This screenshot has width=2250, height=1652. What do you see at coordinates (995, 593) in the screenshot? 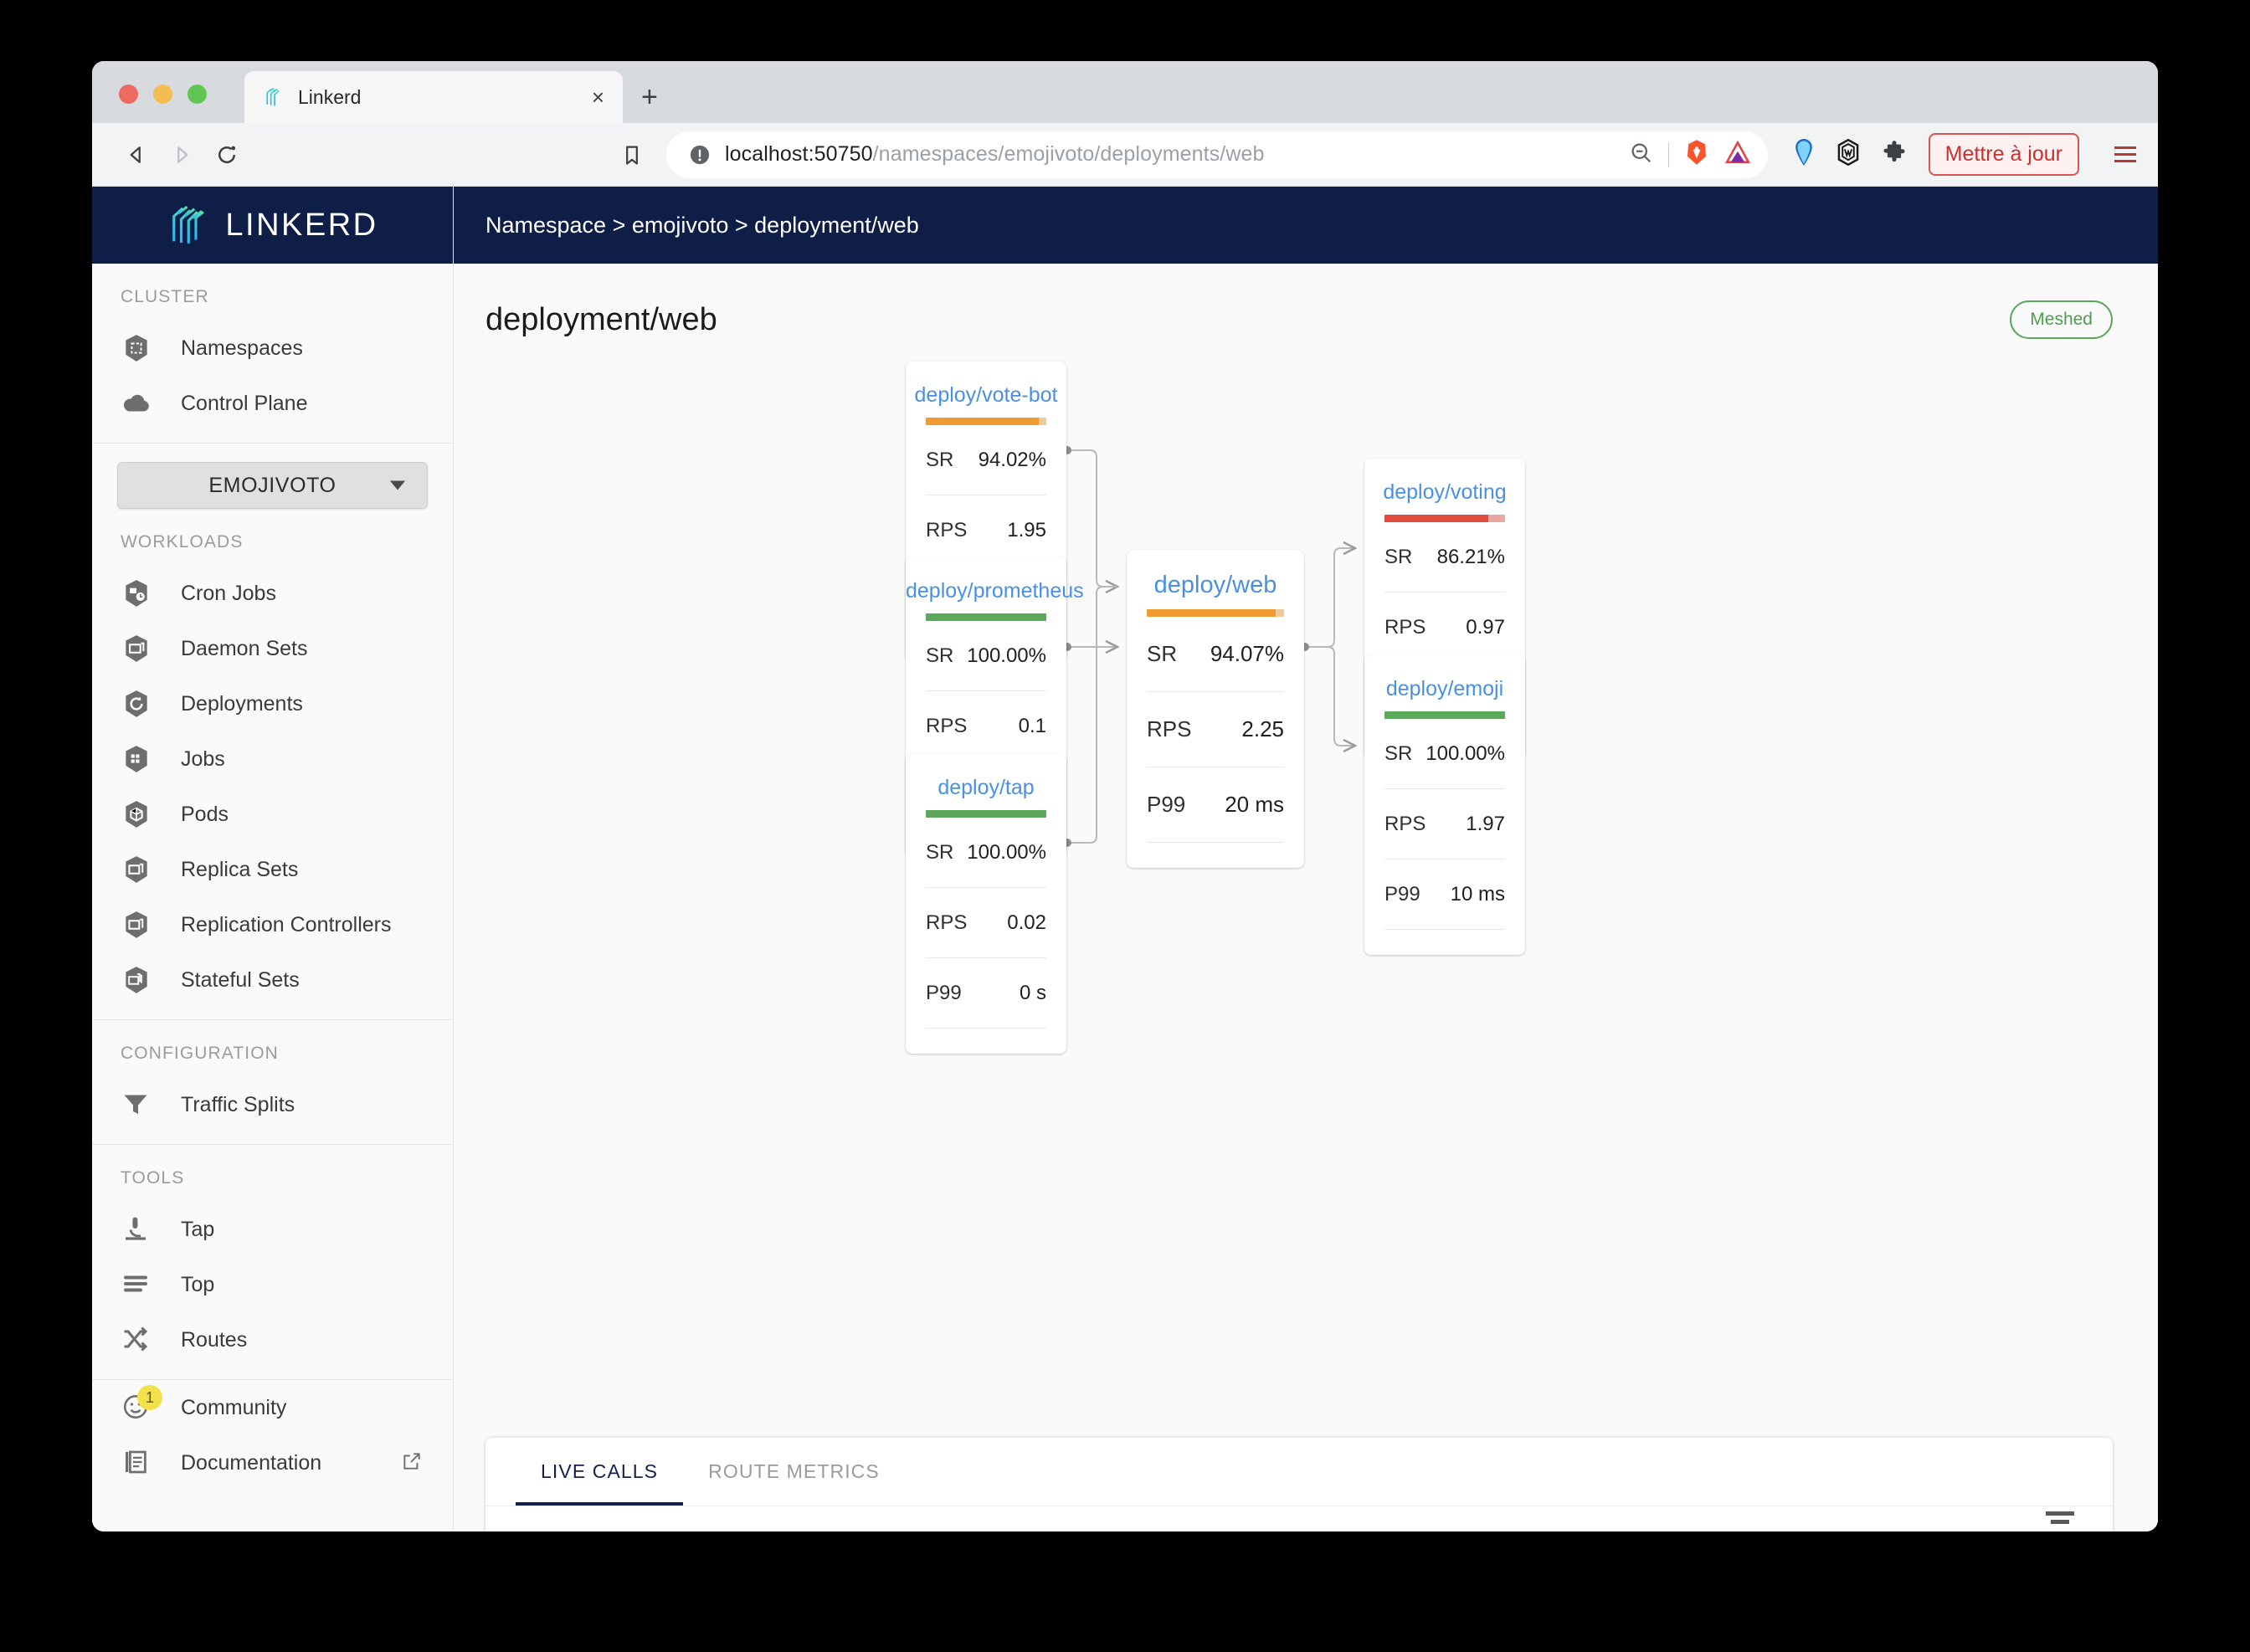
I see `graph-node-title: deploy/prometheus` at bounding box center [995, 593].